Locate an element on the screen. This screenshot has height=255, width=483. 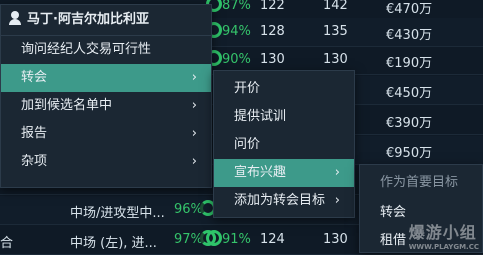
player-avatar-icon is located at coordinates (15, 18).